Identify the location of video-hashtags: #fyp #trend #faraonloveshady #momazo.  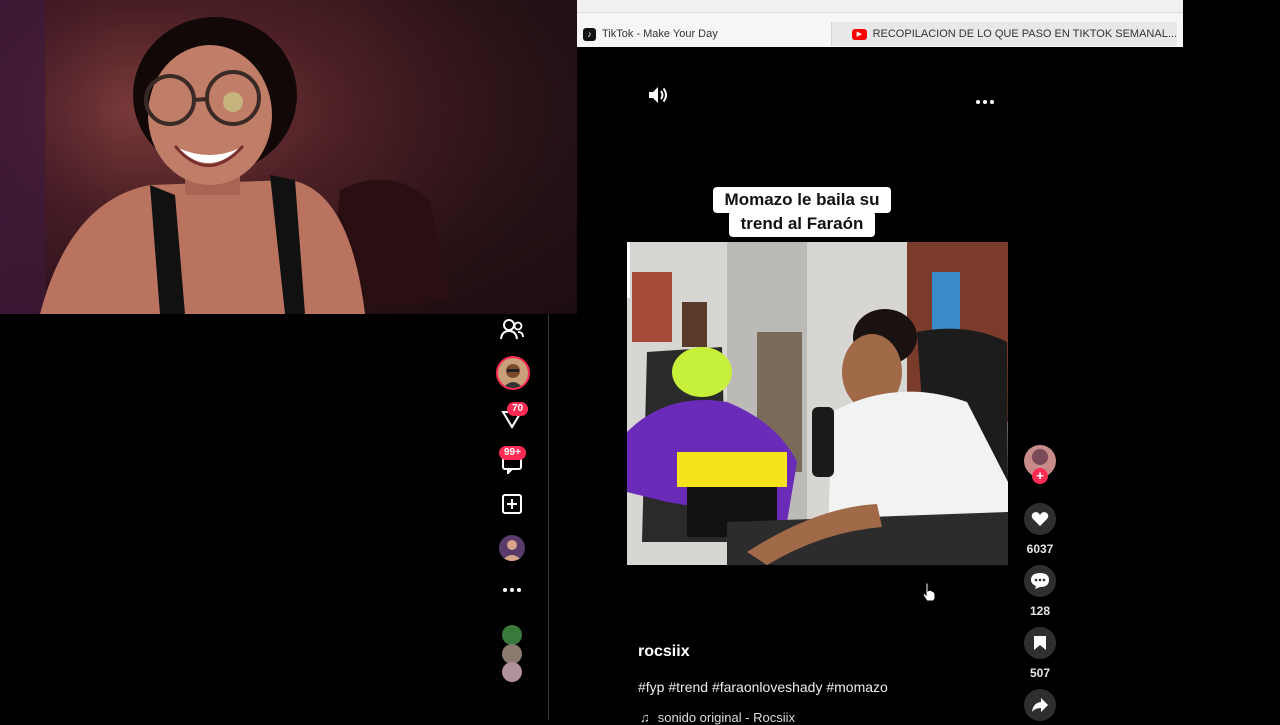
(763, 687).